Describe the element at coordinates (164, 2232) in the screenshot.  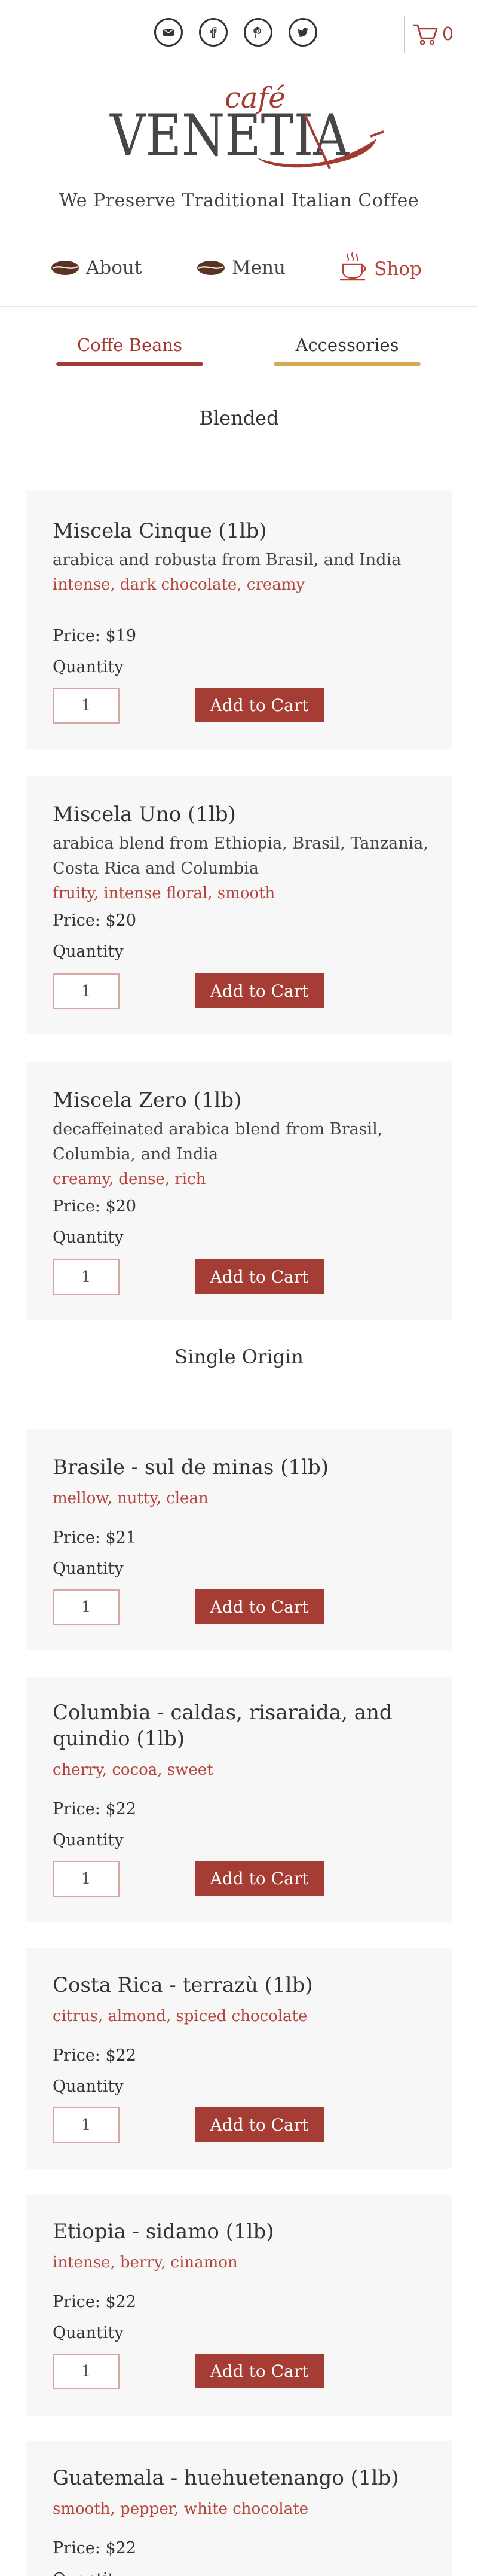
I see `product-name: Etiopia - sidamo (1lb)` at that location.